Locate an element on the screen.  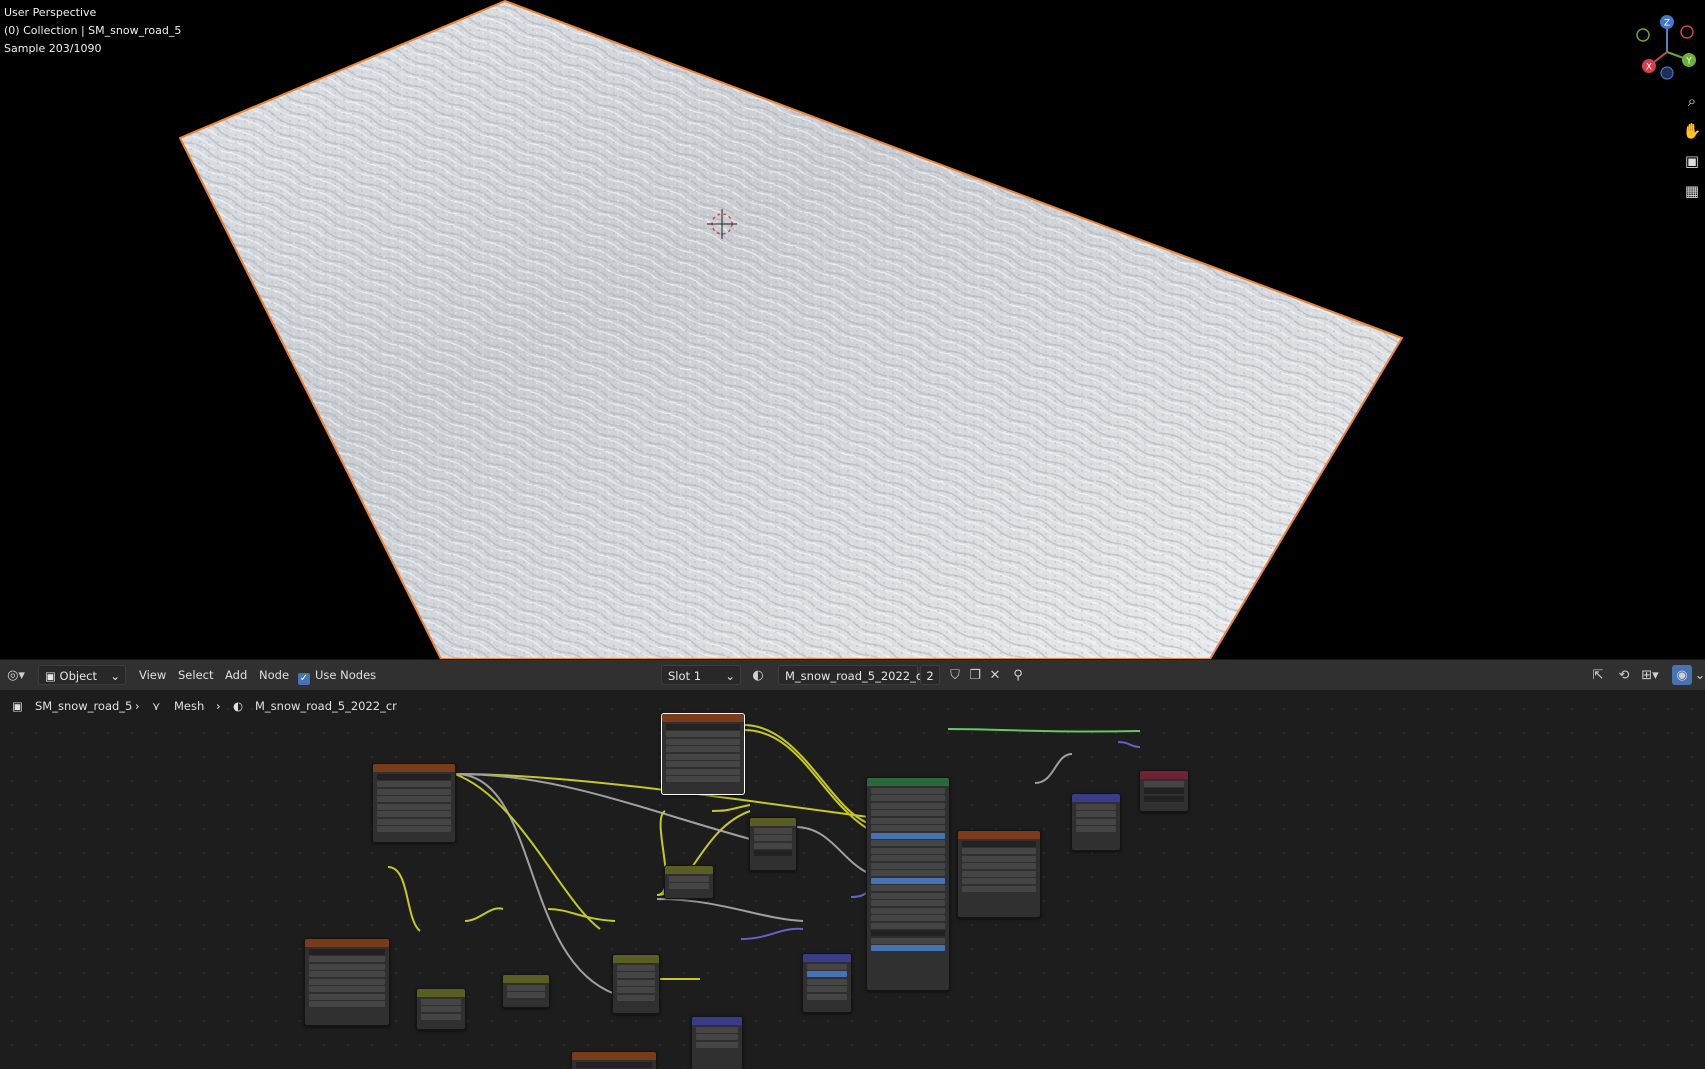
zoom-icon: ⌕ is located at coordinates (1692, 101).